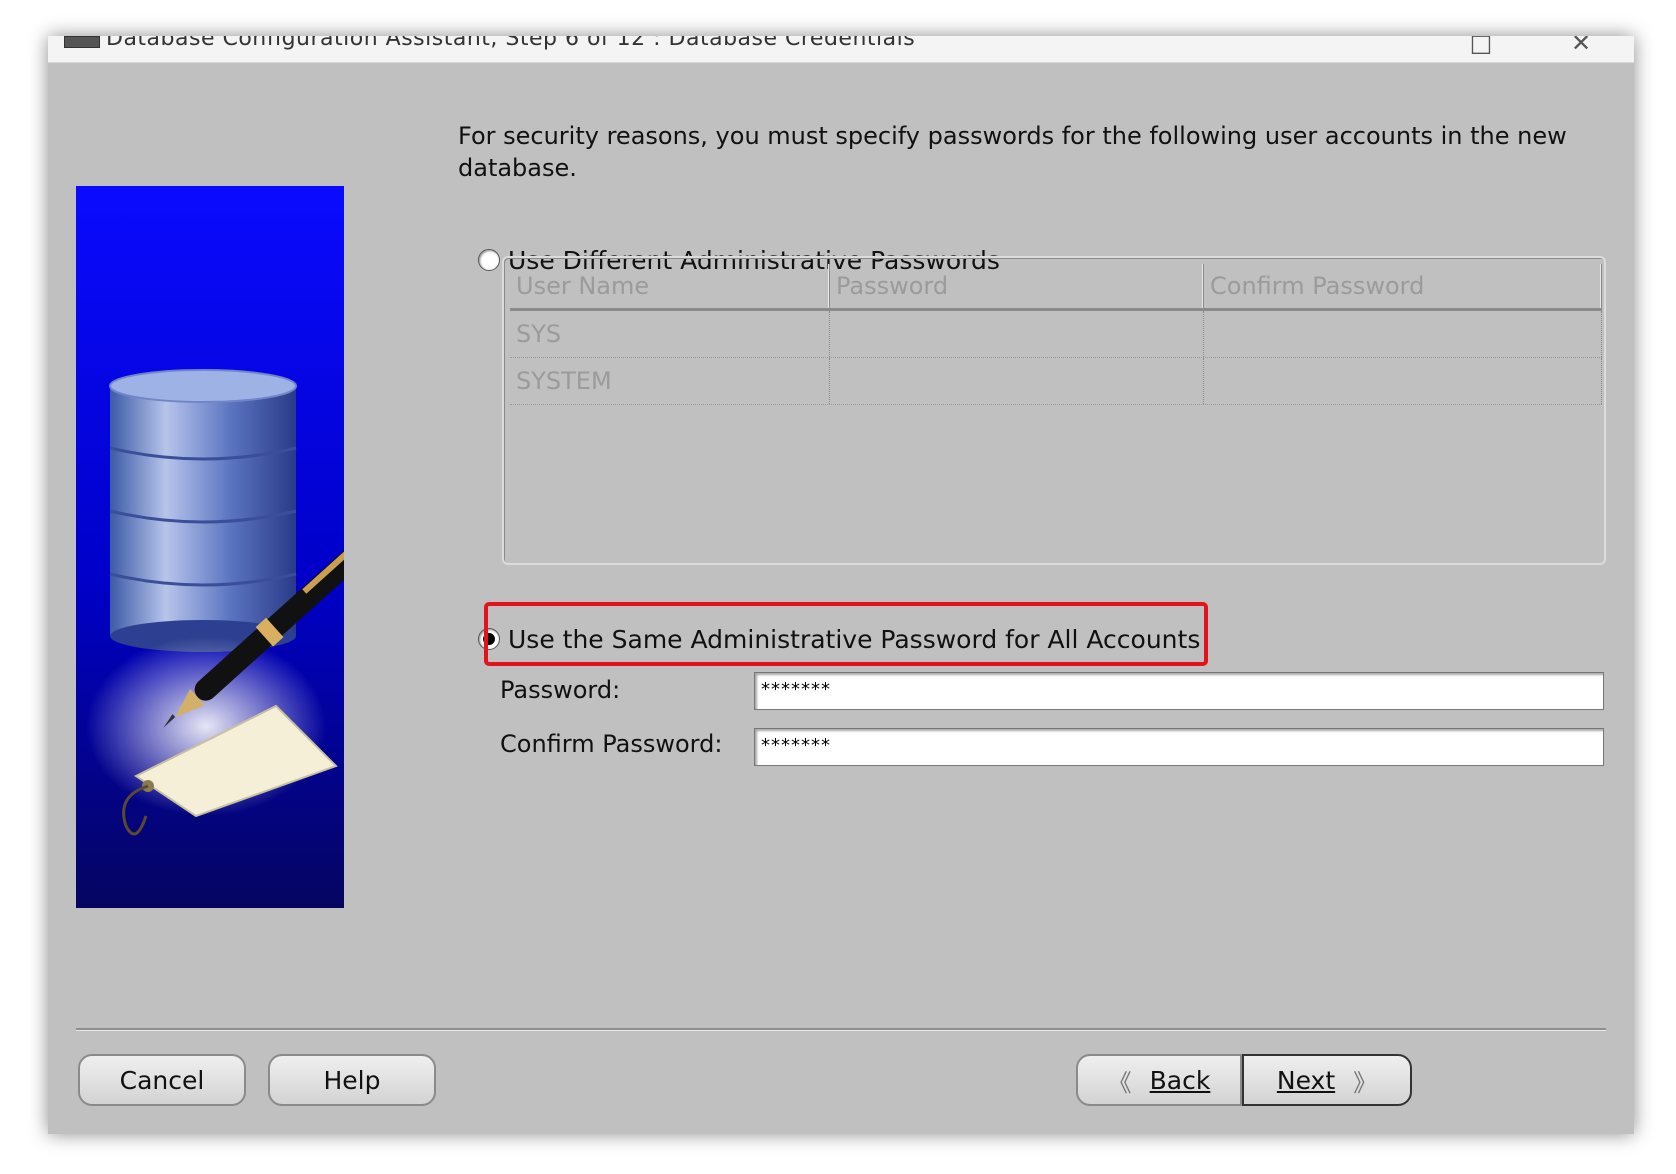  Describe the element at coordinates (1581, 47) in the screenshot. I see `close-icon: ✕` at that location.